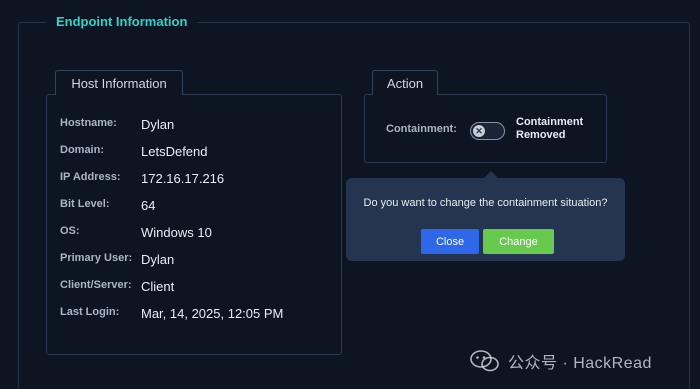 The width and height of the screenshot is (700, 389). What do you see at coordinates (405, 82) in the screenshot?
I see `action-tab: Action` at bounding box center [405, 82].